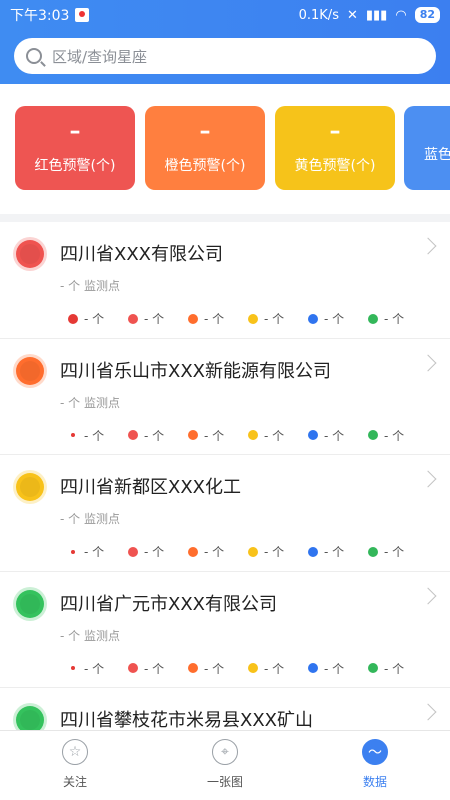 The width and height of the screenshot is (450, 800). I want to click on top-header: 下午3:03 0.1K/s ✕ ▮▮▮ ◠ 82 区域/查询星座, so click(225, 42).